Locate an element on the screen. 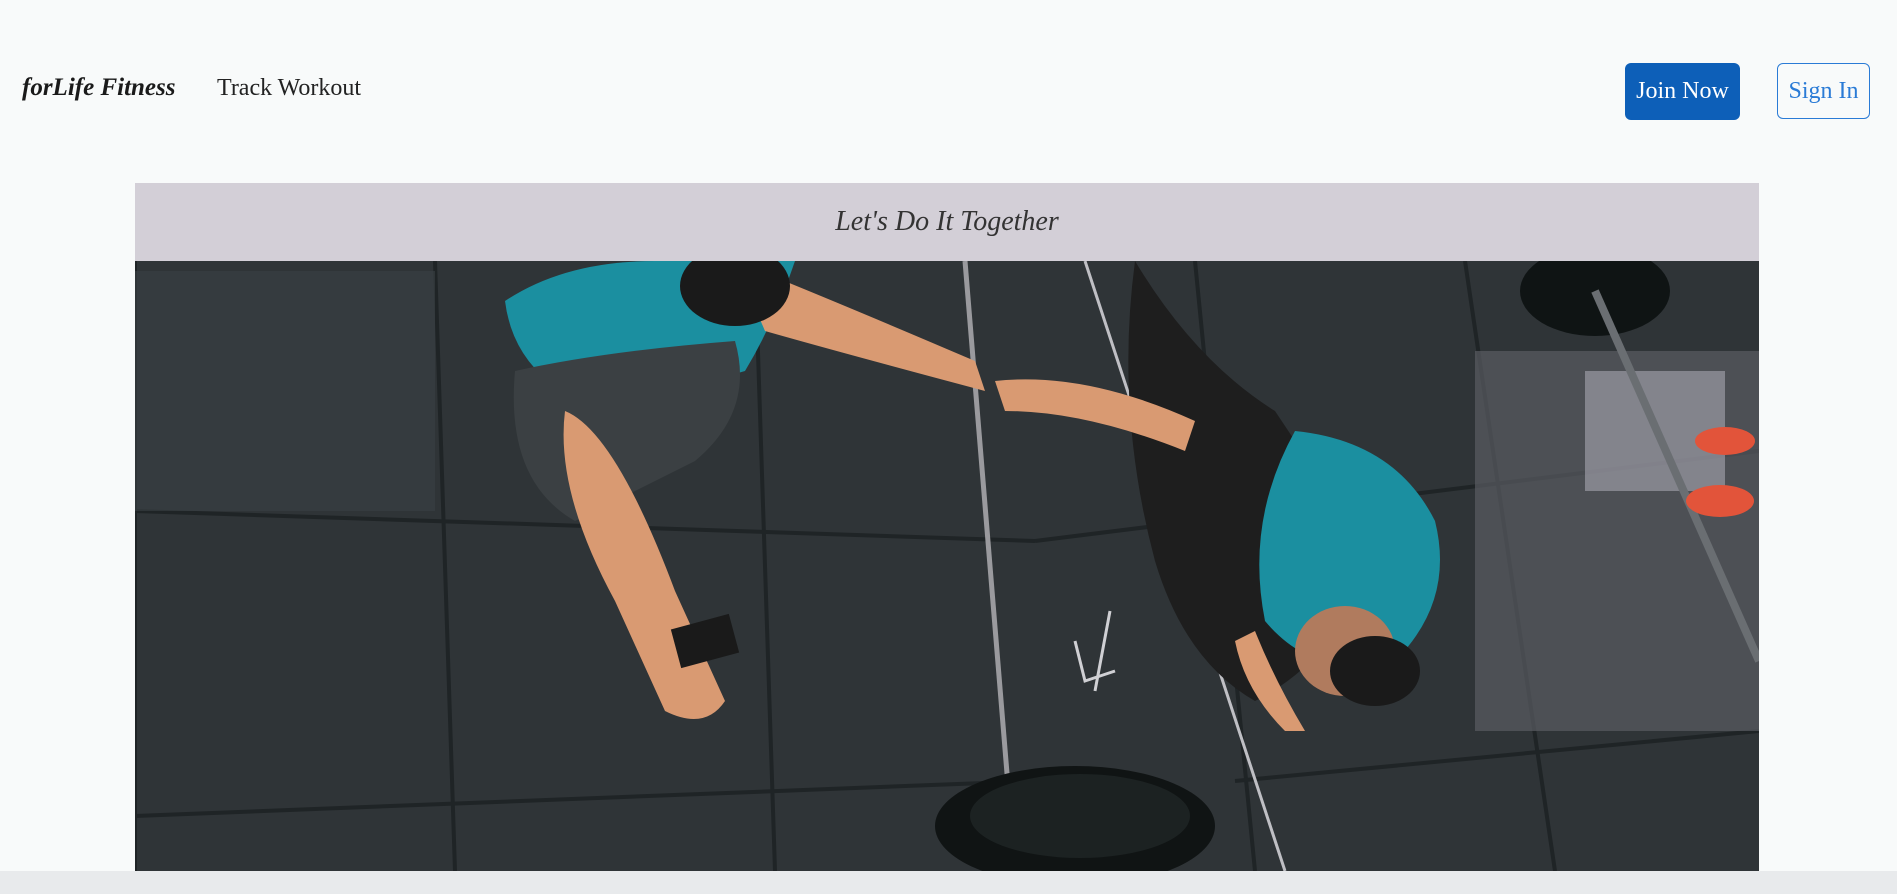 Image resolution: width=1897 pixels, height=894 pixels. join-now-button: Join Now is located at coordinates (1682, 91).